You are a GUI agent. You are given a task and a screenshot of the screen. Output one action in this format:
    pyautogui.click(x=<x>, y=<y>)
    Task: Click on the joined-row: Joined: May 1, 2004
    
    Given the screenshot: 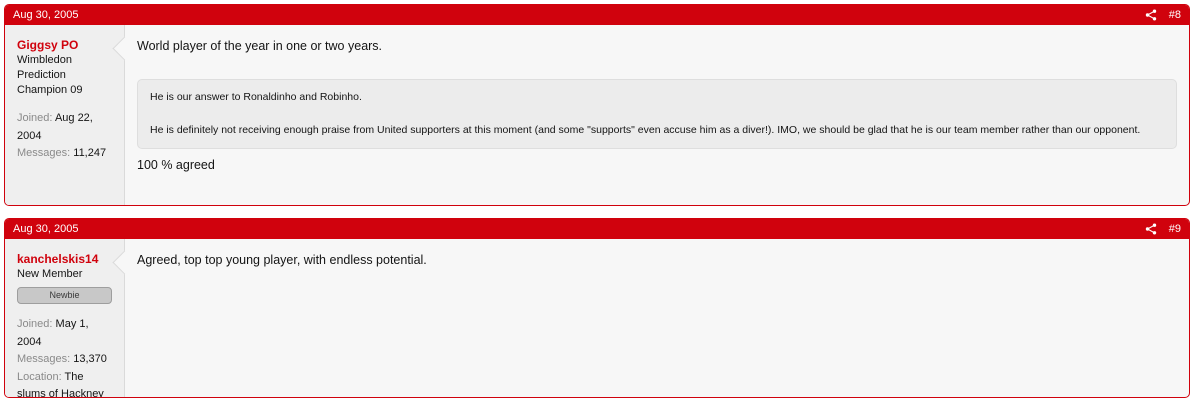 What is the action you would take?
    pyautogui.click(x=65, y=333)
    